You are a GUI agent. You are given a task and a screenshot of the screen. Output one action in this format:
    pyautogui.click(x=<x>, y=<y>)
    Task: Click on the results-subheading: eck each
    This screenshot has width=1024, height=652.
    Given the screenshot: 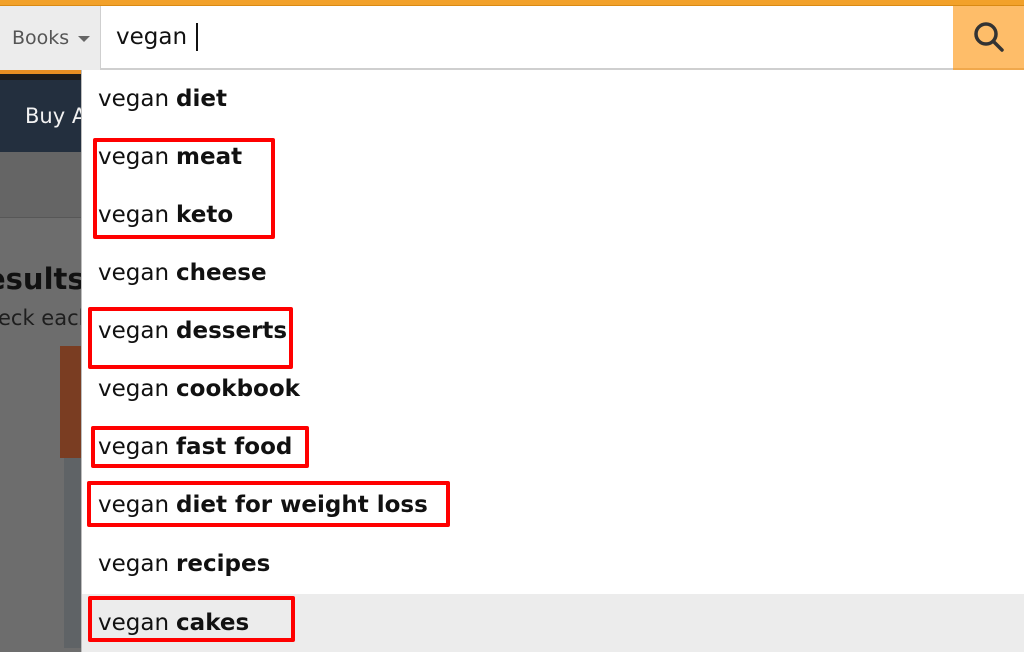 What is the action you would take?
    pyautogui.click(x=41, y=318)
    